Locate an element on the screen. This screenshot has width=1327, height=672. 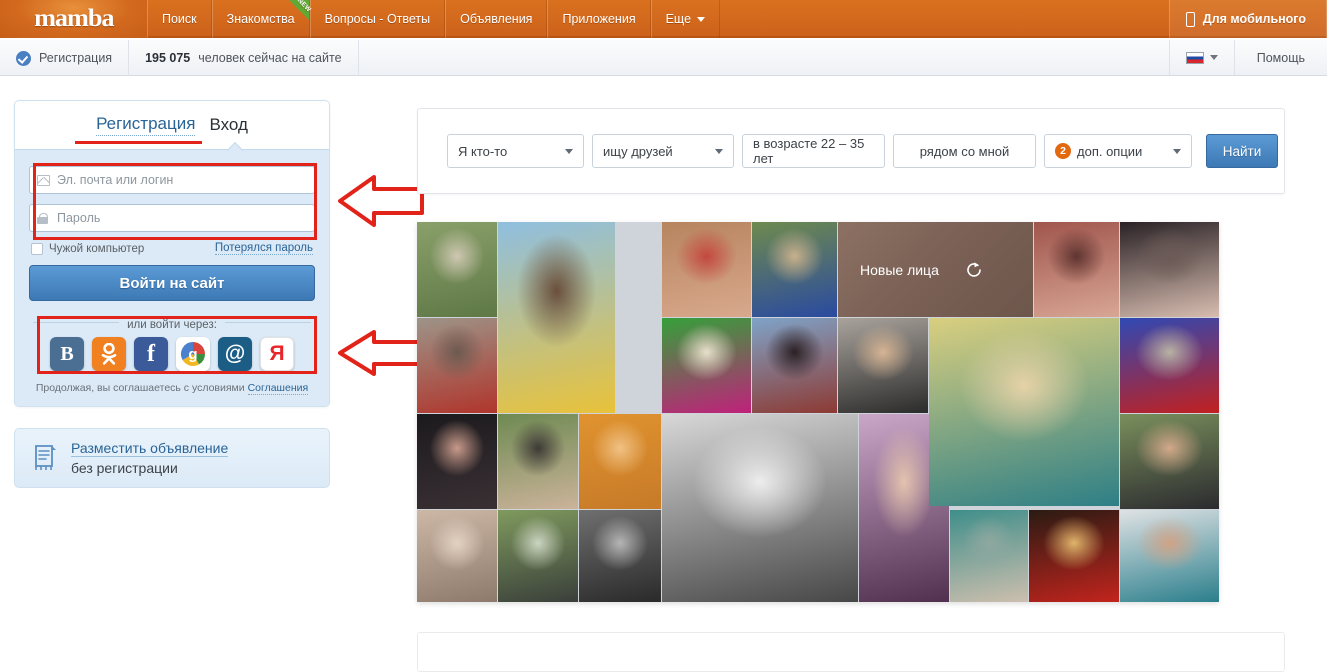
search-location-field: рядом со мной is located at coordinates (964, 151).